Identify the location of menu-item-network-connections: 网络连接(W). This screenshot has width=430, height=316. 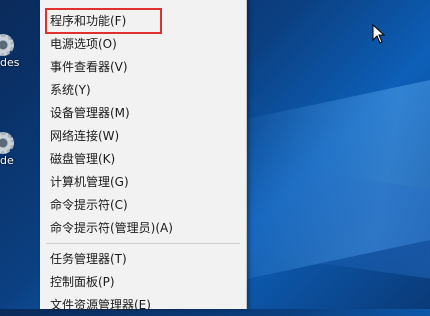
(84, 136).